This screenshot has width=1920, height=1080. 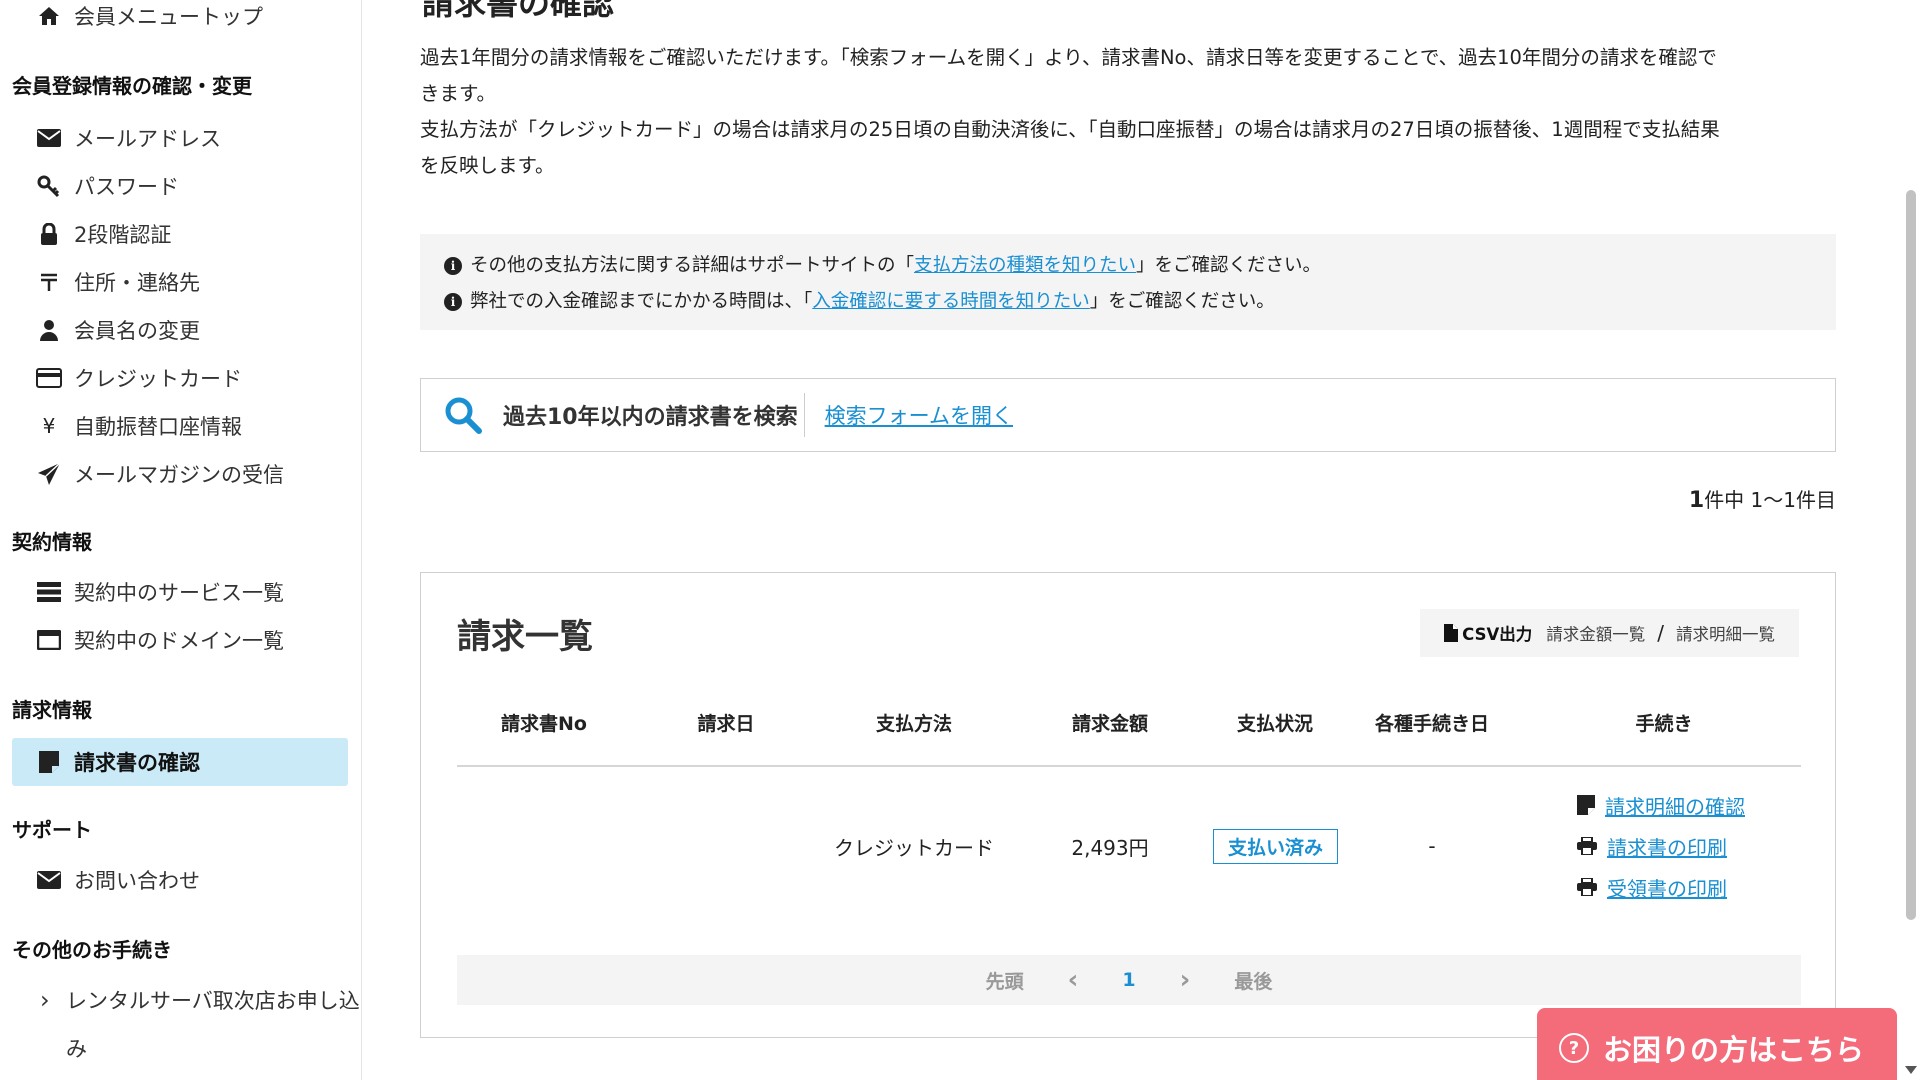 I want to click on sidebar-item-contact: お問い合わせ, so click(x=118, y=880).